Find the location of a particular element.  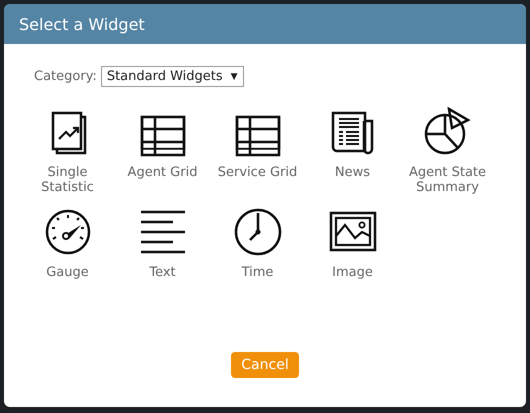

widget-label: Gauge is located at coordinates (67, 272).